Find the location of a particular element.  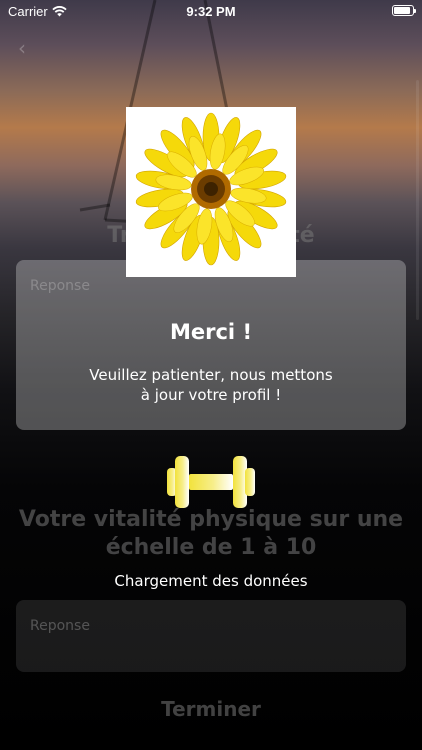

answer-placeholder-vitality: Reponse is located at coordinates (60, 626).